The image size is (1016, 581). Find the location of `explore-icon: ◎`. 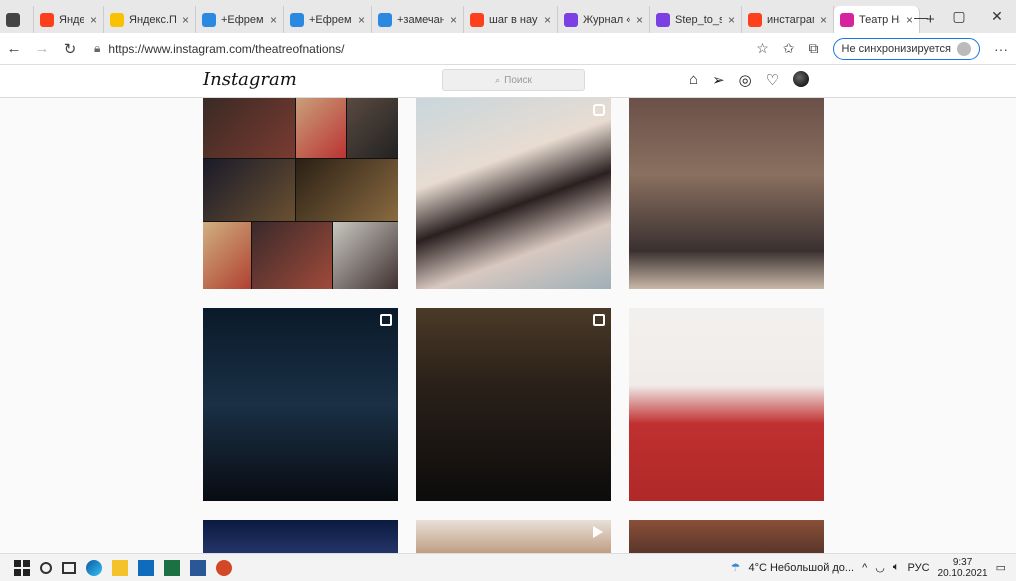

explore-icon: ◎ is located at coordinates (745, 80).